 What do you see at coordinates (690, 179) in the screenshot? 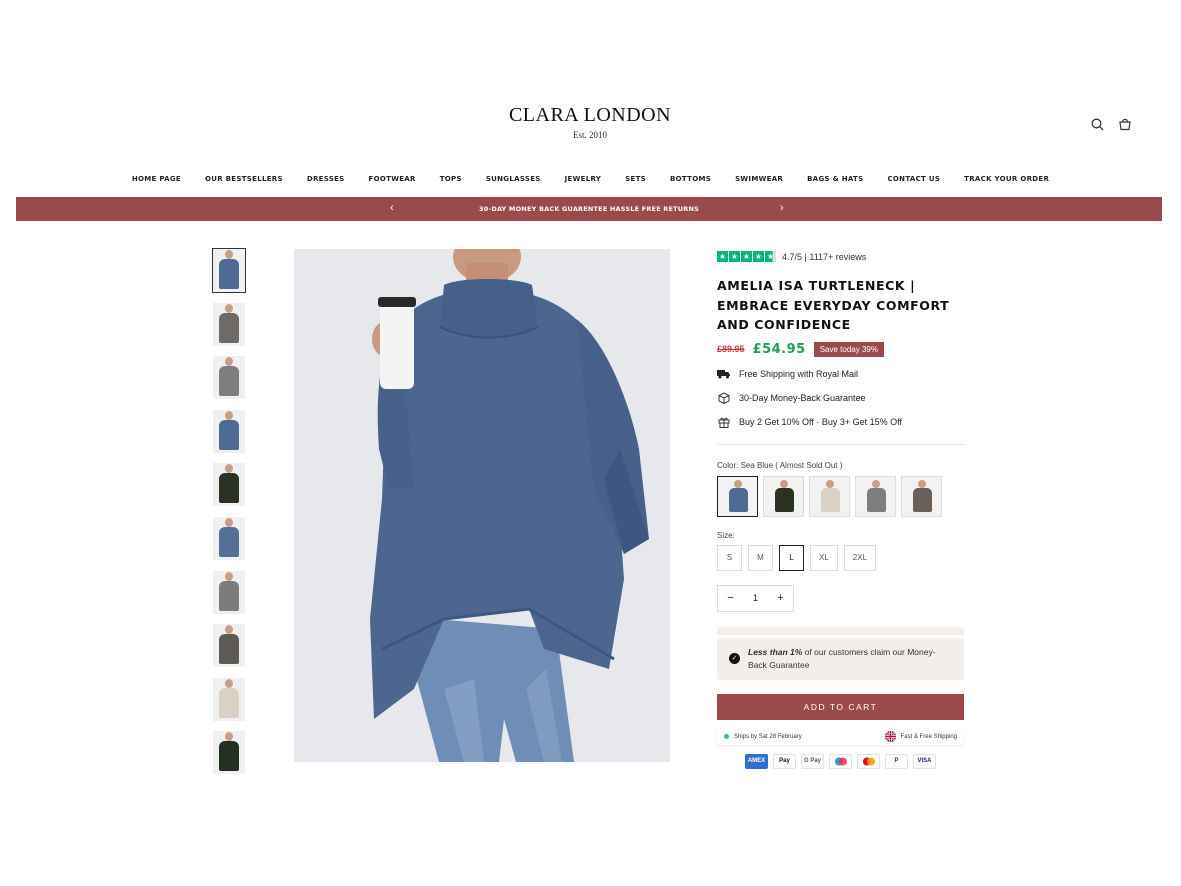
I see `nav-item-bottoms: BOTTOMS` at bounding box center [690, 179].